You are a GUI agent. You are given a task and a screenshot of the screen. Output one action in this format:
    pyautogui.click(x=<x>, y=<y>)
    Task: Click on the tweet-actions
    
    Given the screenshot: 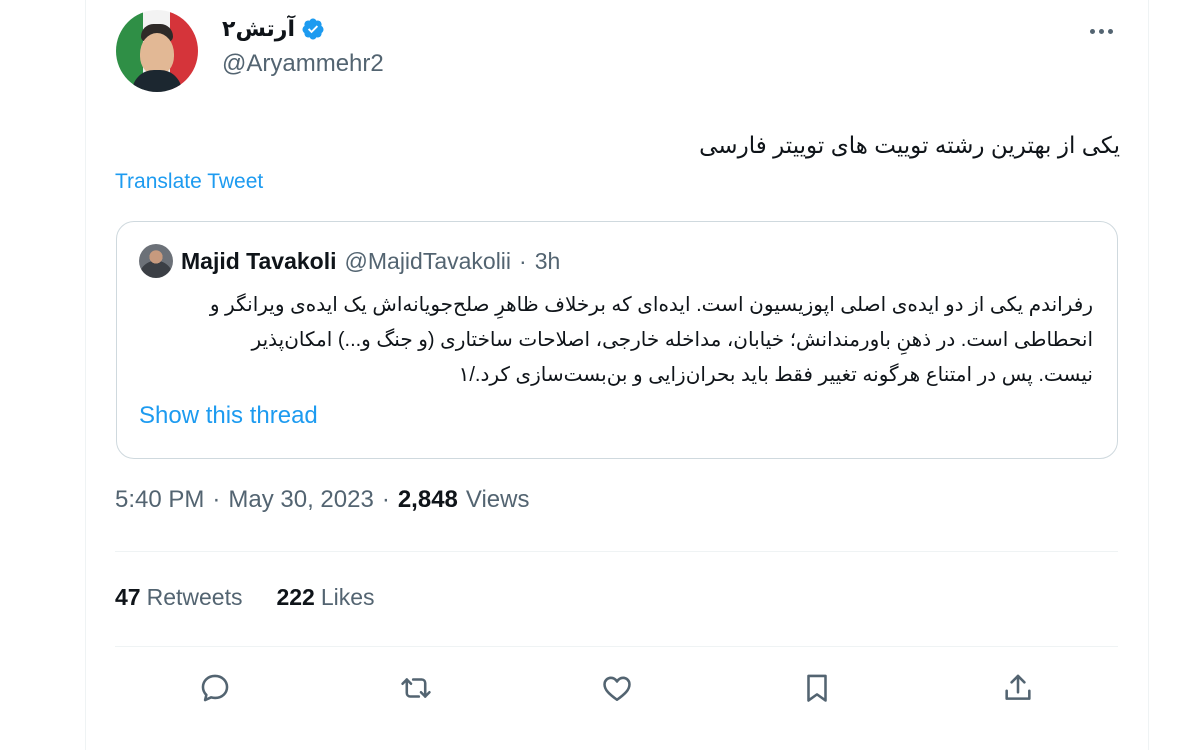 What is the action you would take?
    pyautogui.click(x=600, y=688)
    